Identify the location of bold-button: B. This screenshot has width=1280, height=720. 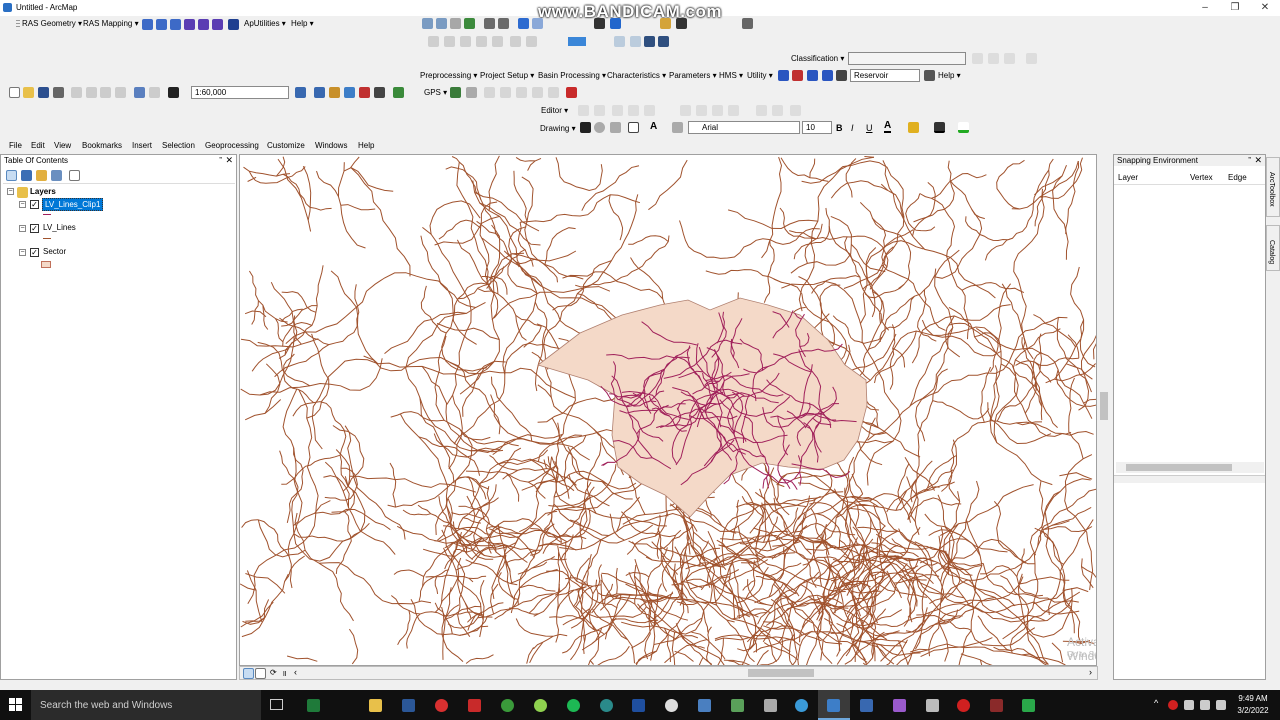
(839, 128).